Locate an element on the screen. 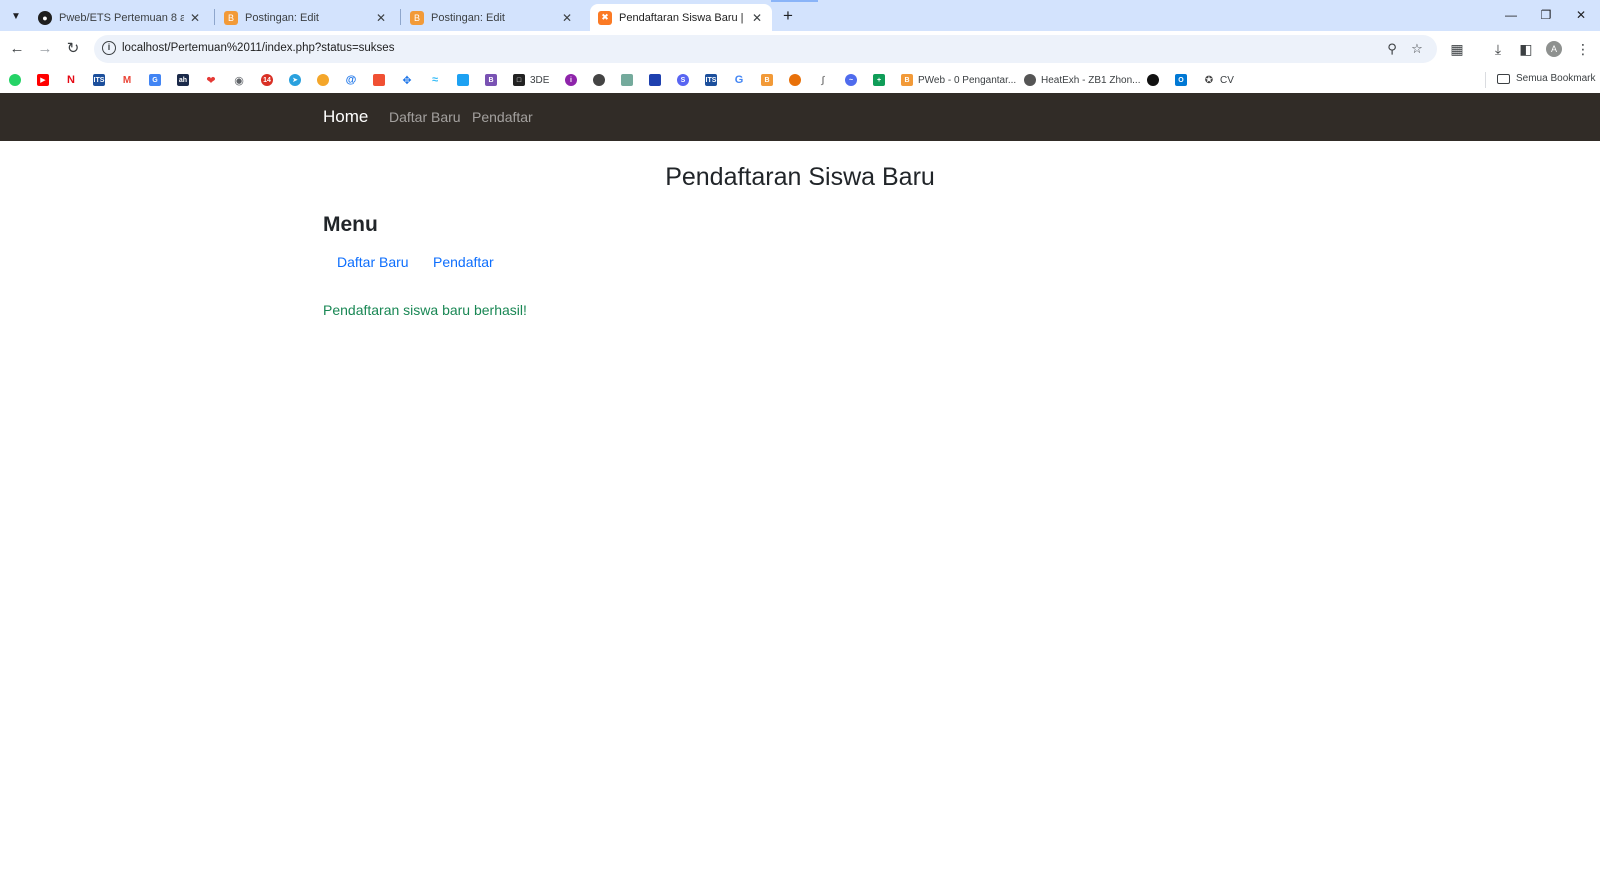 This screenshot has height=869, width=1600. bookmark-heart: ❤ is located at coordinates (211, 80).